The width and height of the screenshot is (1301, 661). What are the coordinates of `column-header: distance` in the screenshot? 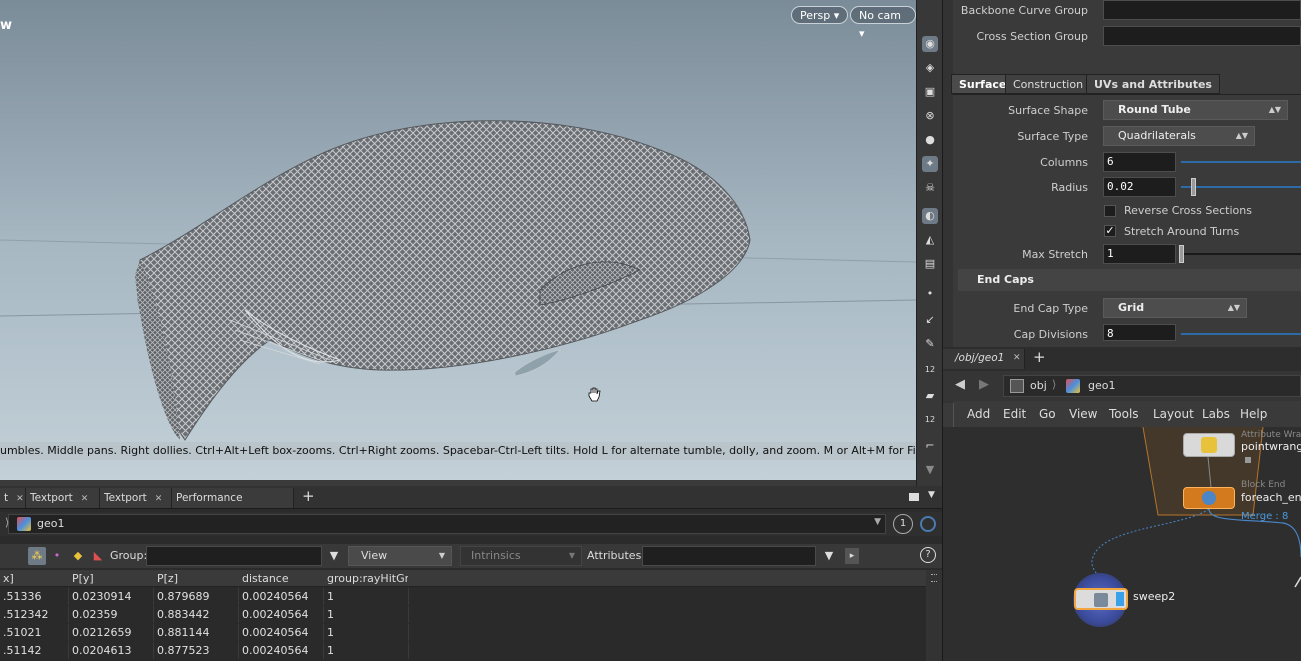 It's located at (281, 578).